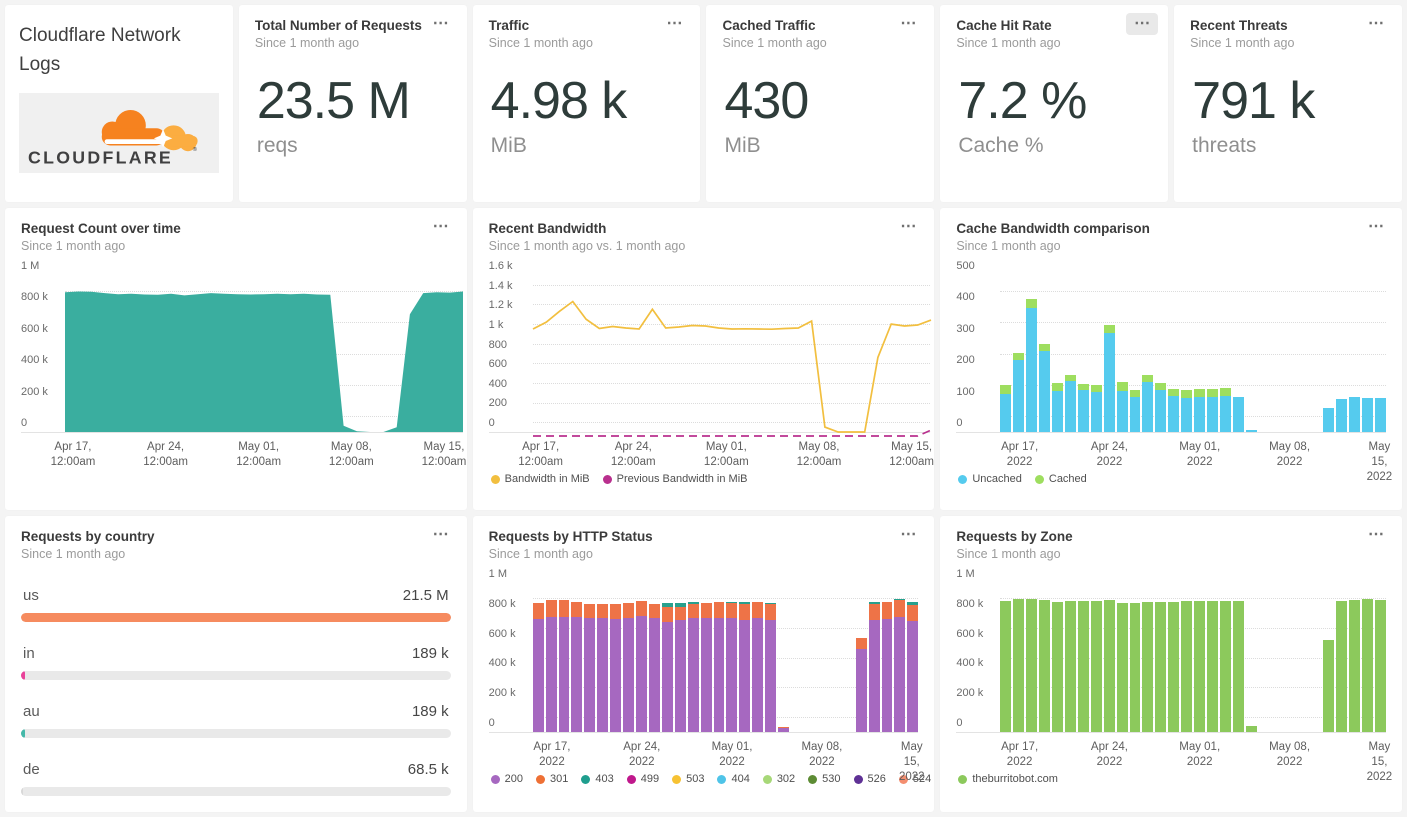 This screenshot has height=817, width=1407. Describe the element at coordinates (970, 693) in the screenshot. I see `y-axis-label: 200 k` at that location.